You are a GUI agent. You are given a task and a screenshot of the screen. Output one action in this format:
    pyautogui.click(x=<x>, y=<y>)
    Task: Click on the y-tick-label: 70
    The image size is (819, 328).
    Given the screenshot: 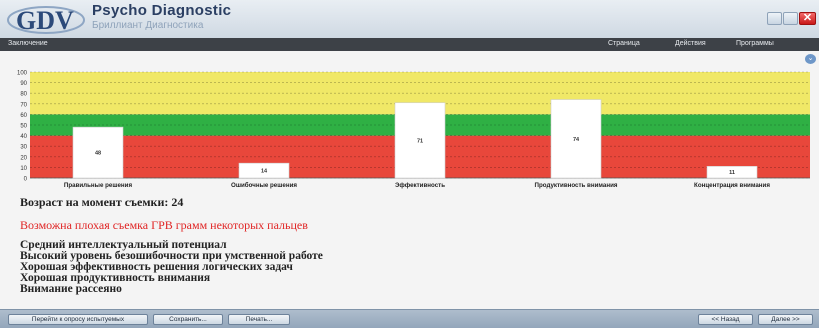 What is the action you would take?
    pyautogui.click(x=23, y=105)
    